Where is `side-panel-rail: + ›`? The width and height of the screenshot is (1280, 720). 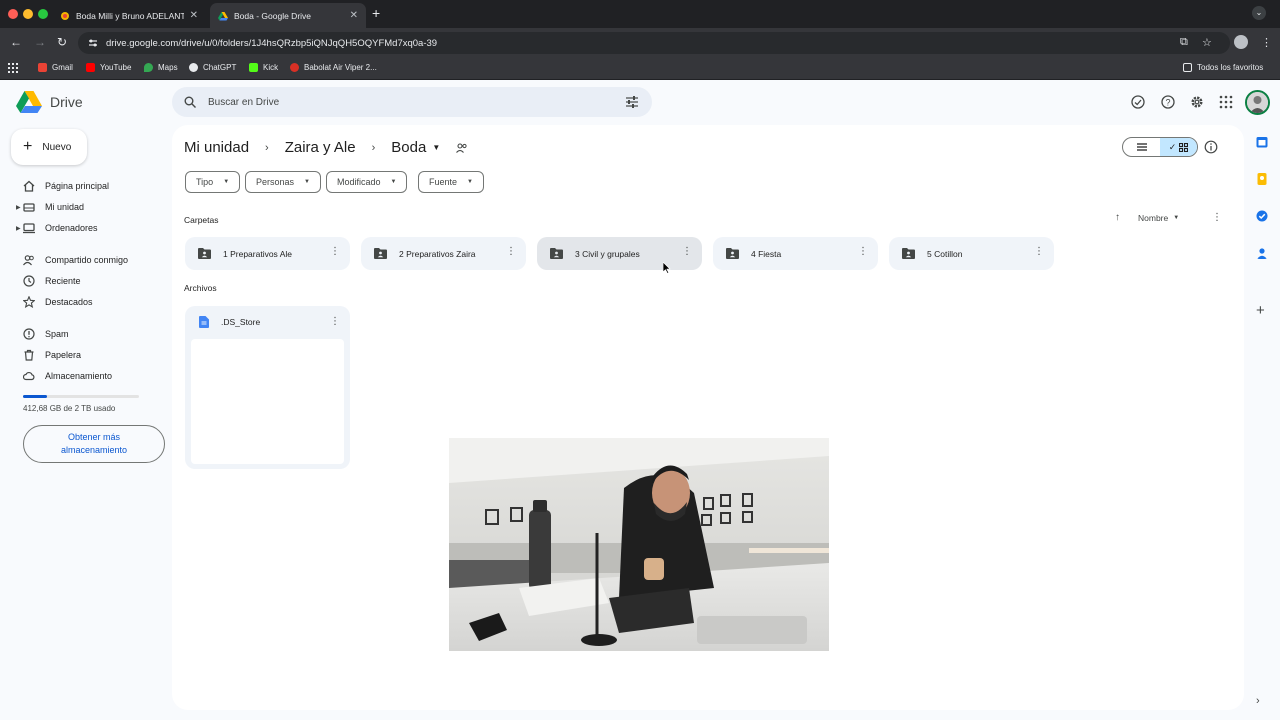
side-panel-rail: + › is located at coordinates (1264, 400).